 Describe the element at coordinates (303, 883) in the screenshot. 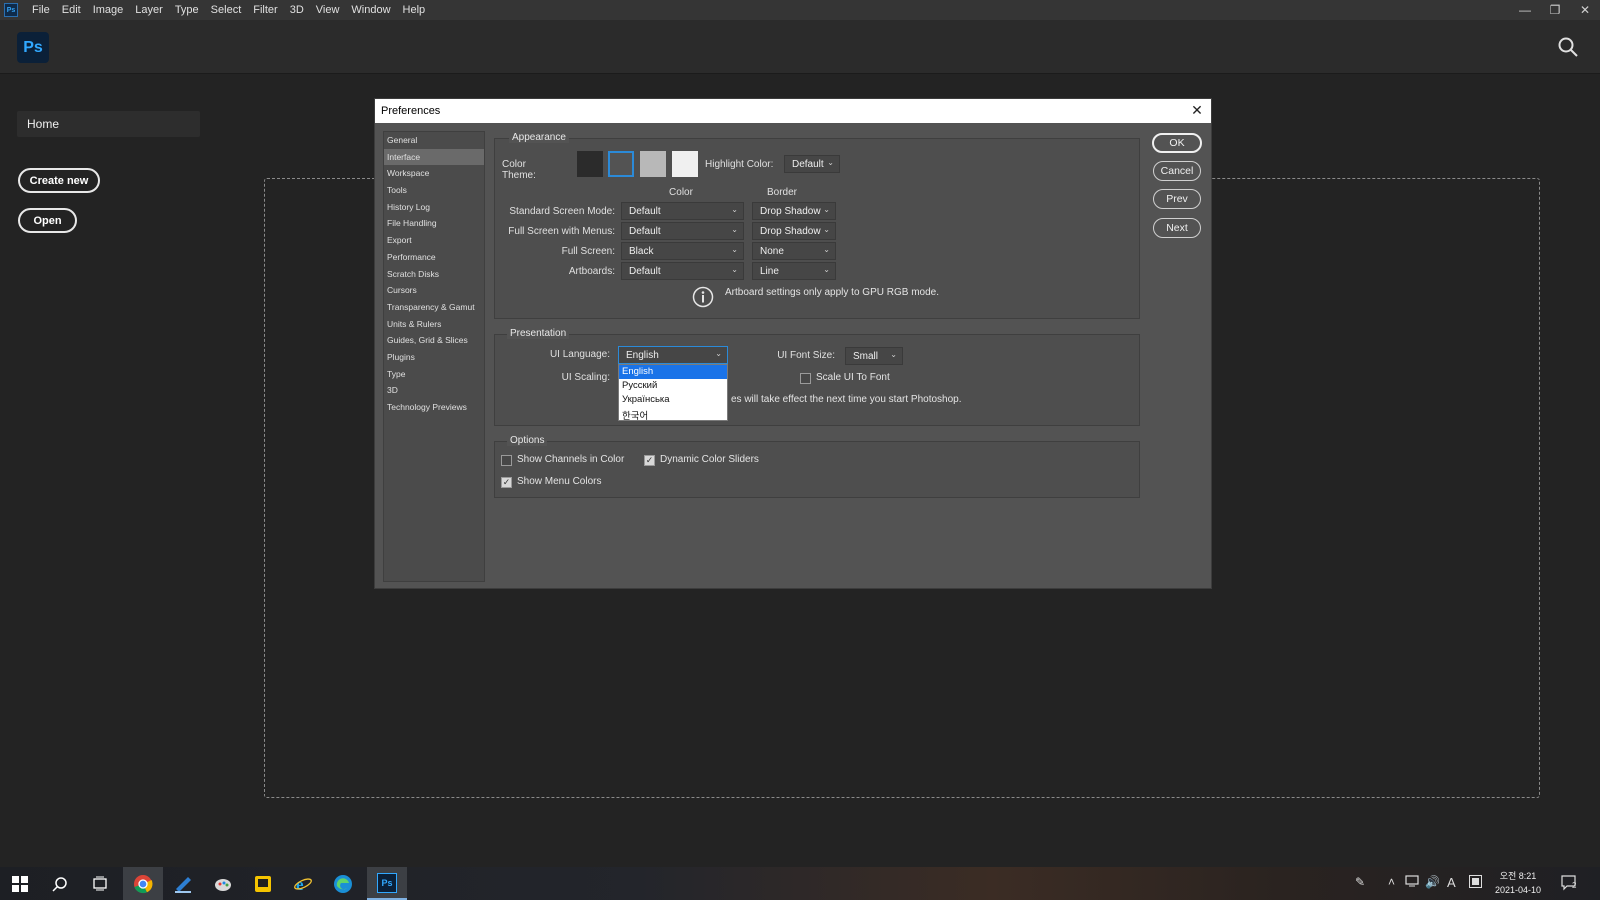

I see `internet-explorer-icon: e` at that location.